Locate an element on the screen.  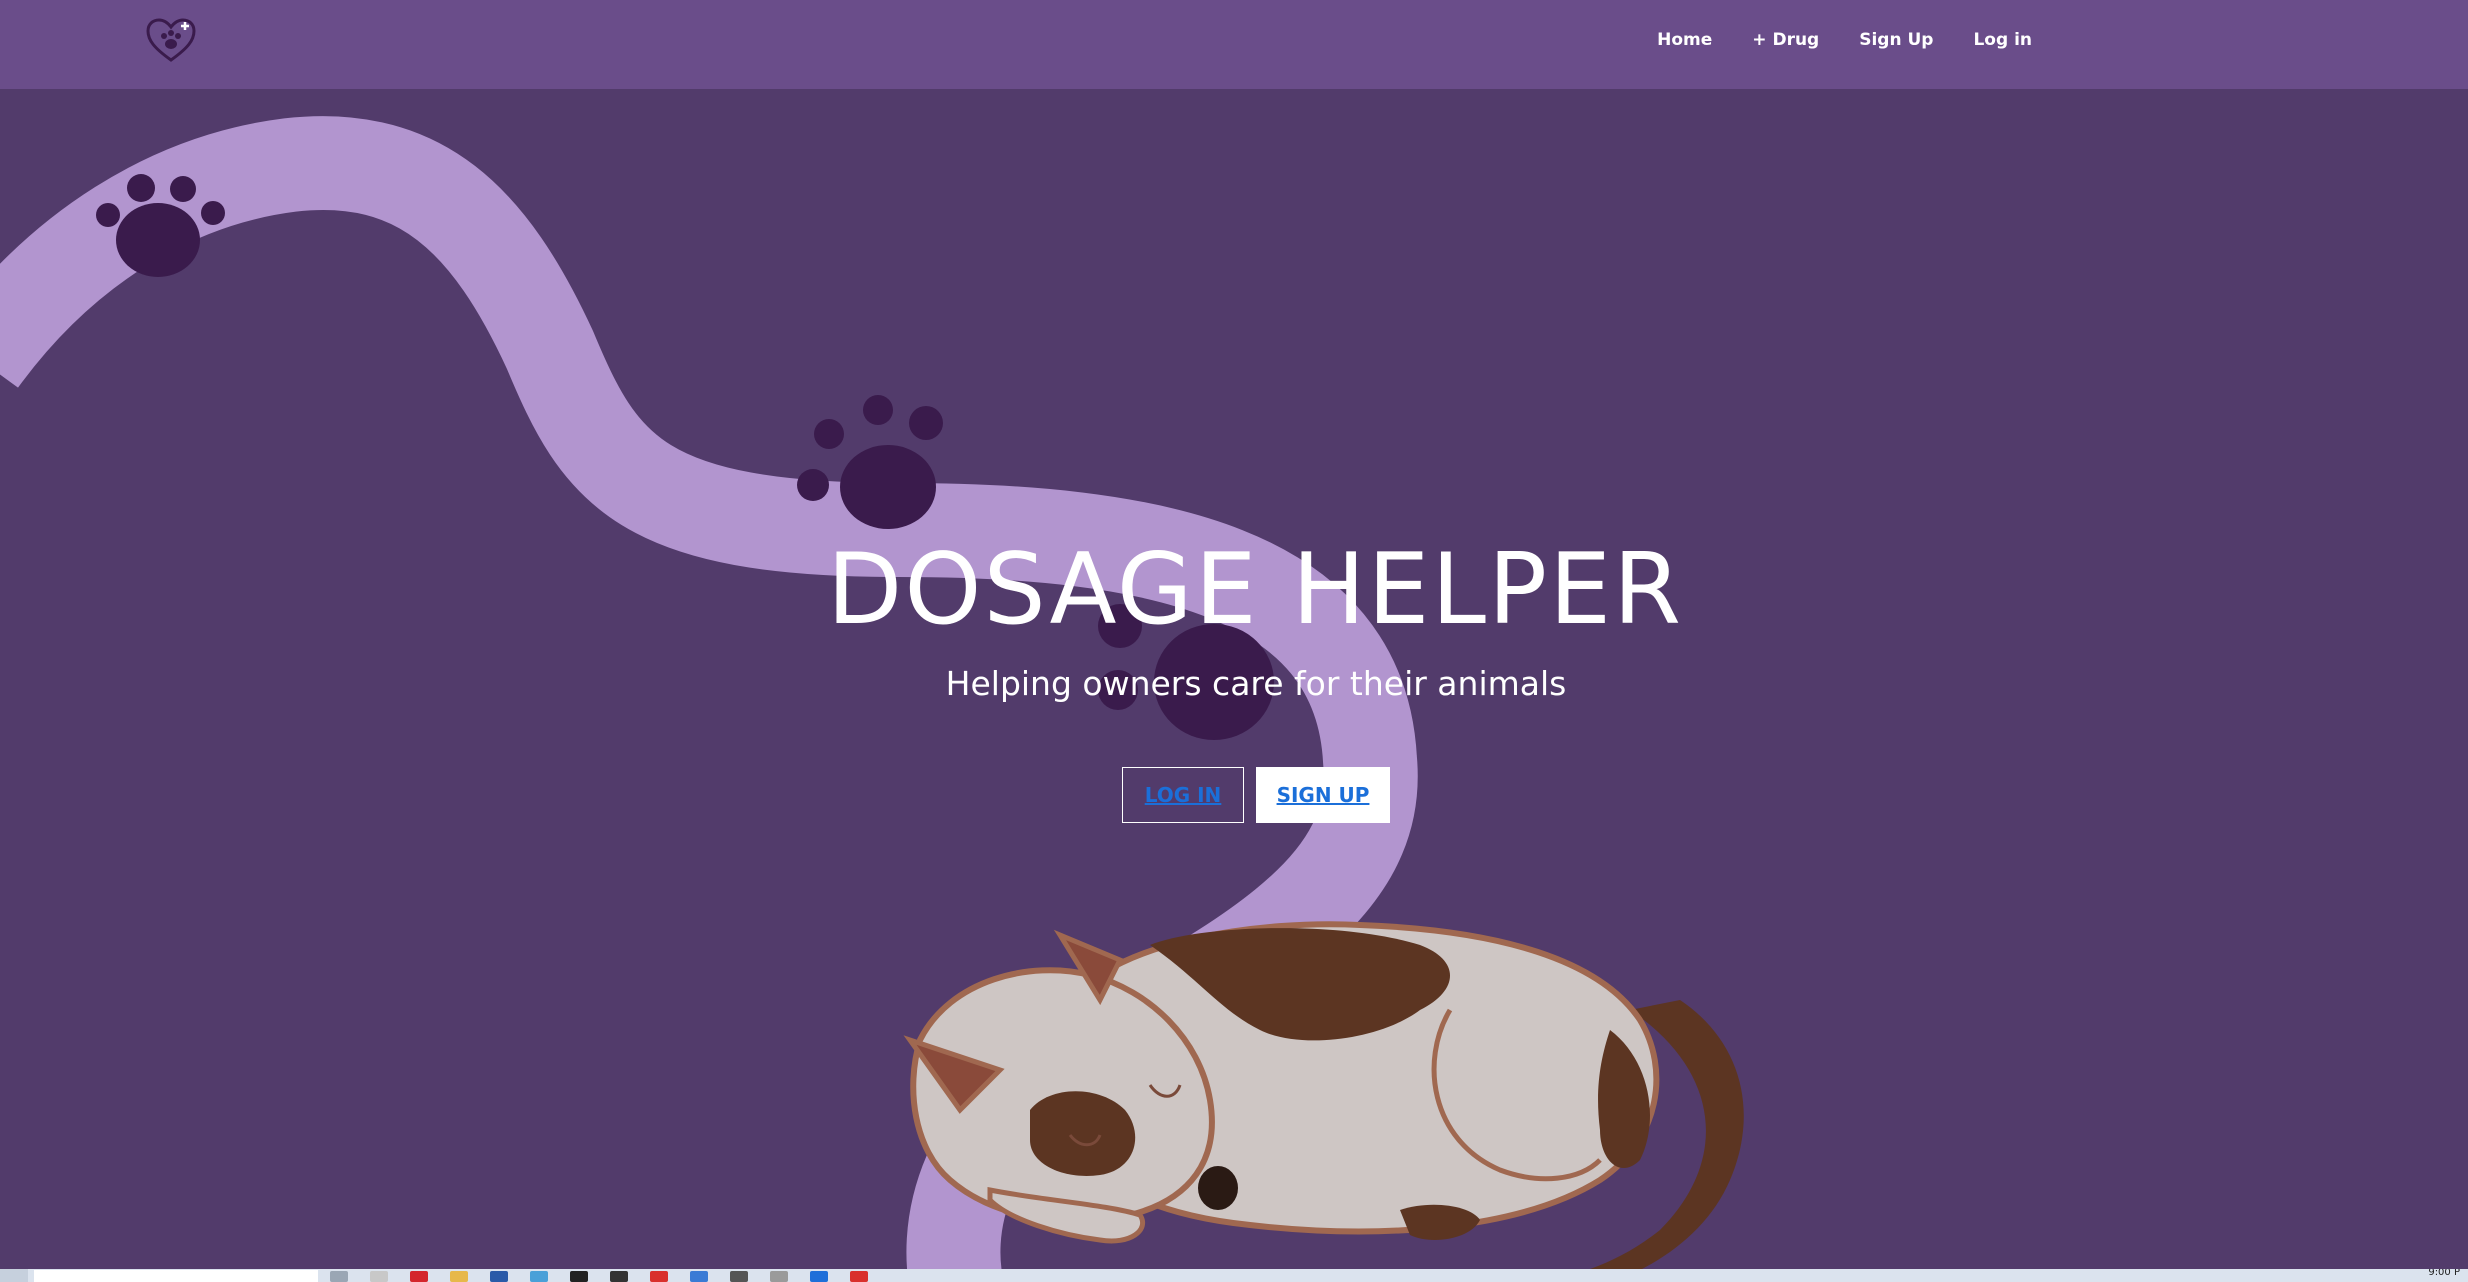
hero-cta-buttons: LOG IN SIGN UP is located at coordinates (1256, 795).